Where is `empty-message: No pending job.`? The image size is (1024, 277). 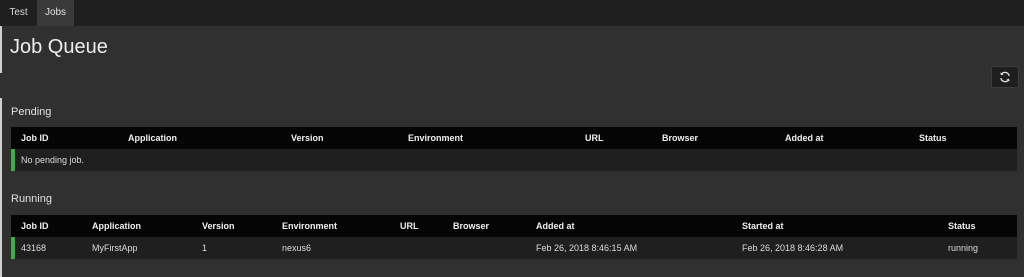
empty-message: No pending job. is located at coordinates (53, 160).